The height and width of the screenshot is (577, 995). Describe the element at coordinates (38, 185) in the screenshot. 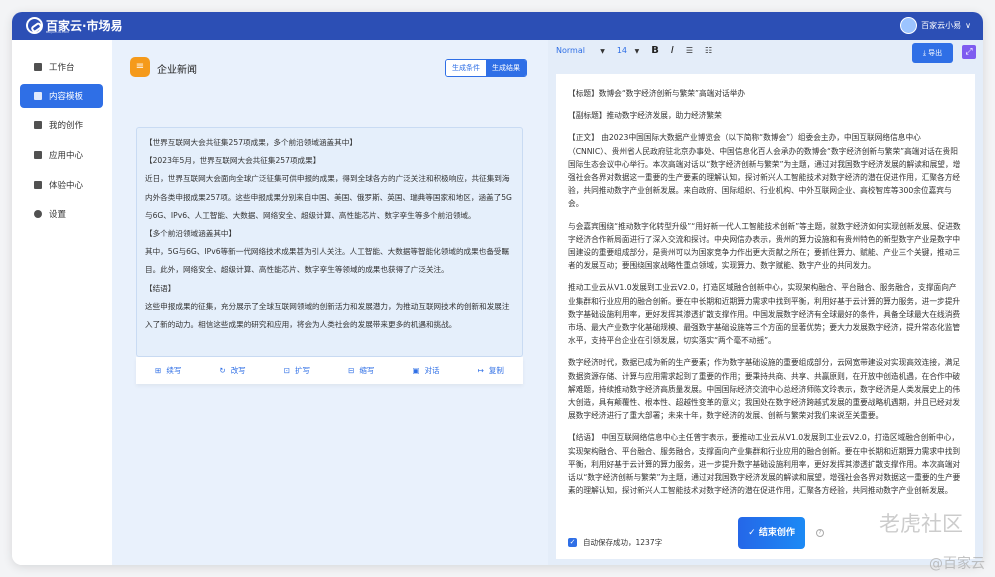

I see `experience-icon` at that location.